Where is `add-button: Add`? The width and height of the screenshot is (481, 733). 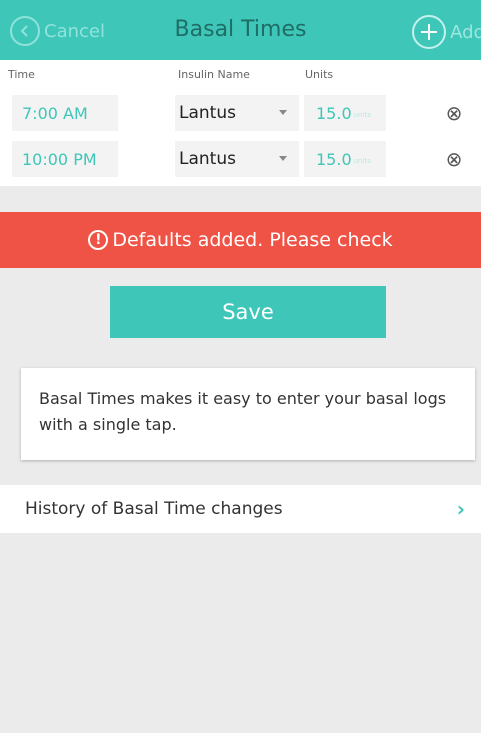 add-button: Add is located at coordinates (446, 32).